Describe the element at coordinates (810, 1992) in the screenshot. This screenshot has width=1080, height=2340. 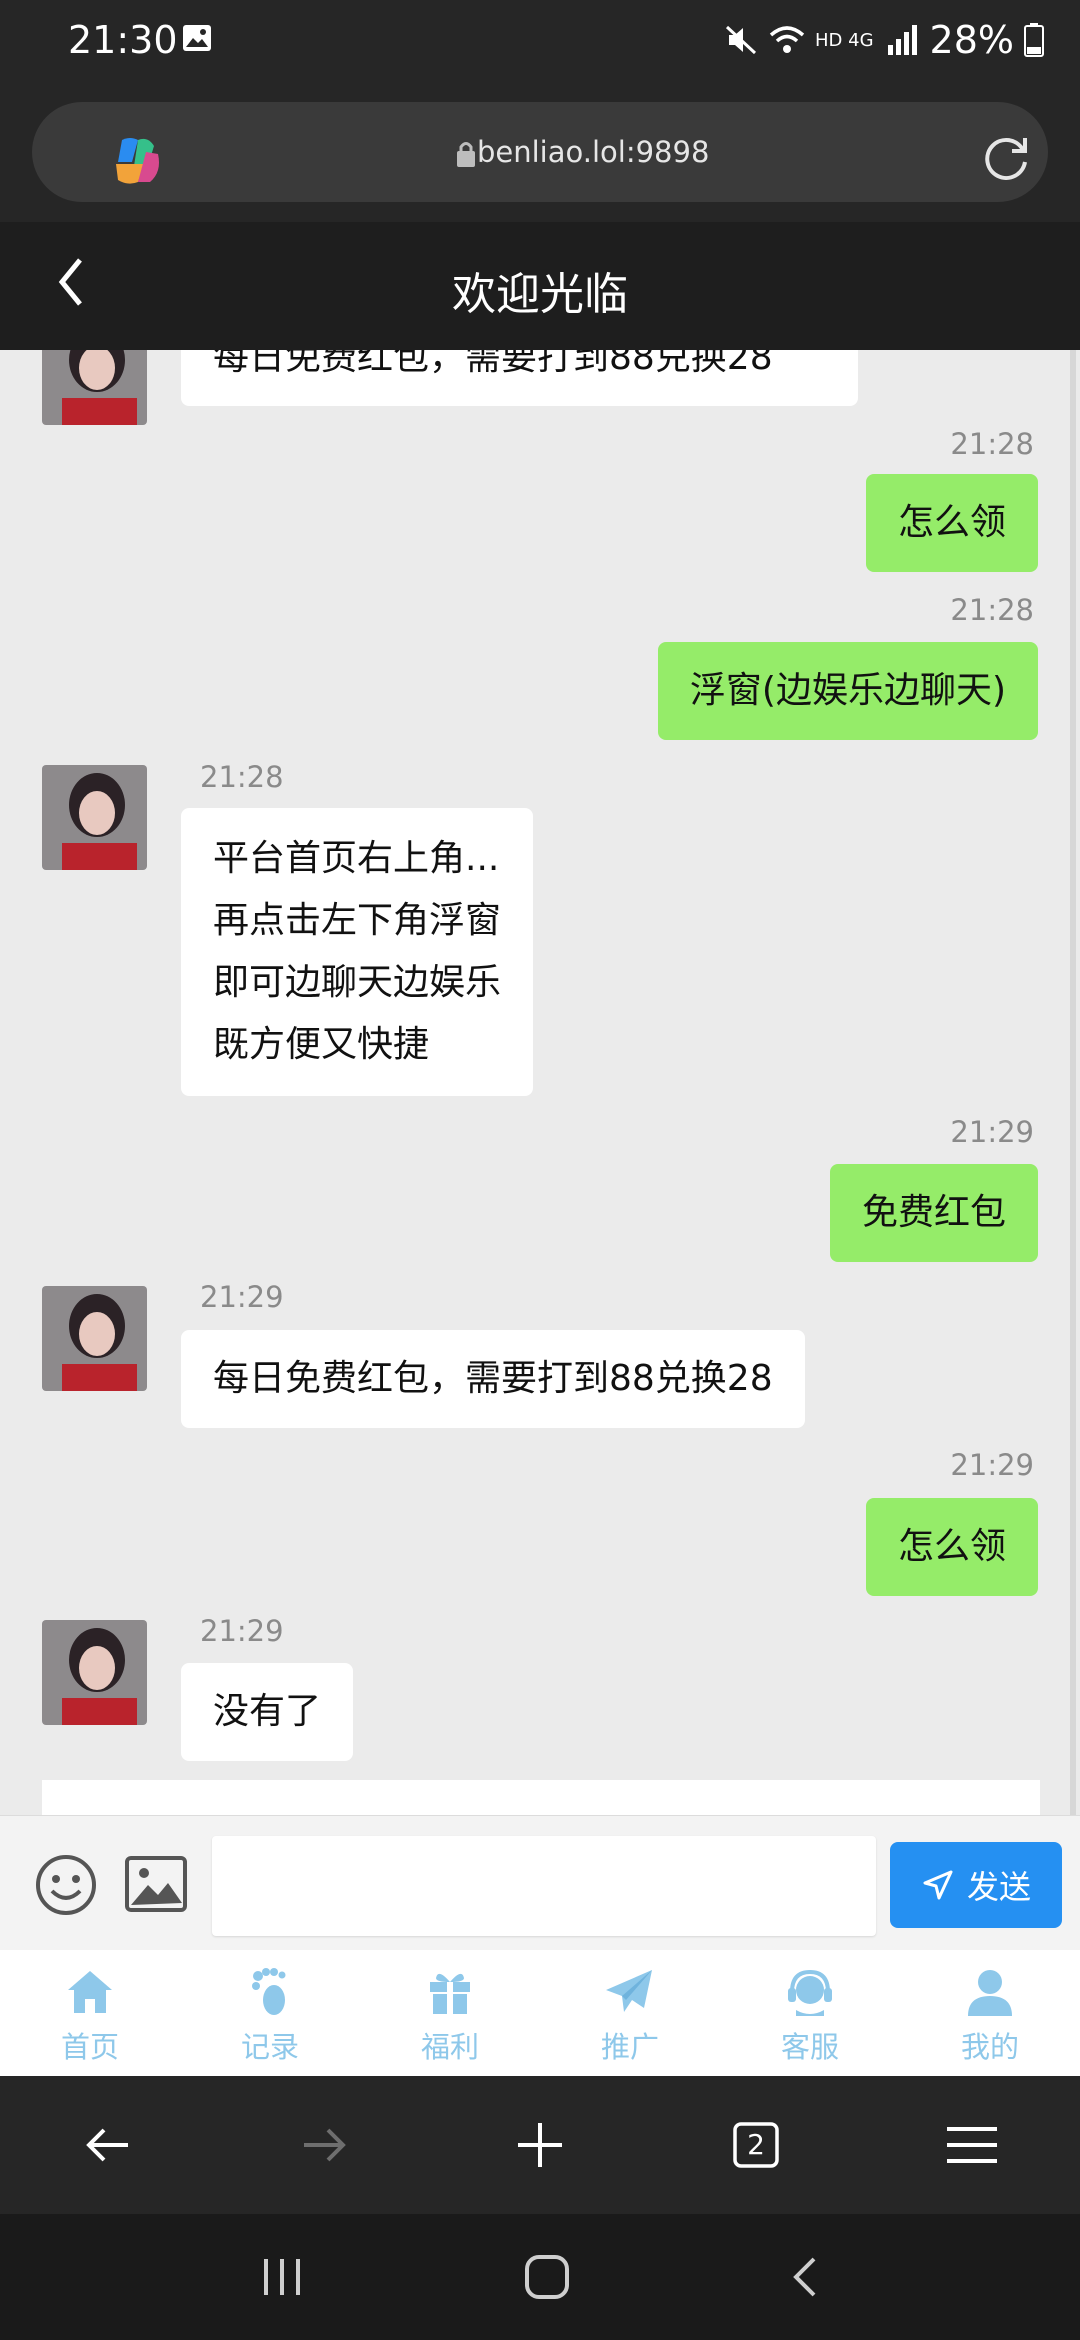
I see `headset-icon` at that location.